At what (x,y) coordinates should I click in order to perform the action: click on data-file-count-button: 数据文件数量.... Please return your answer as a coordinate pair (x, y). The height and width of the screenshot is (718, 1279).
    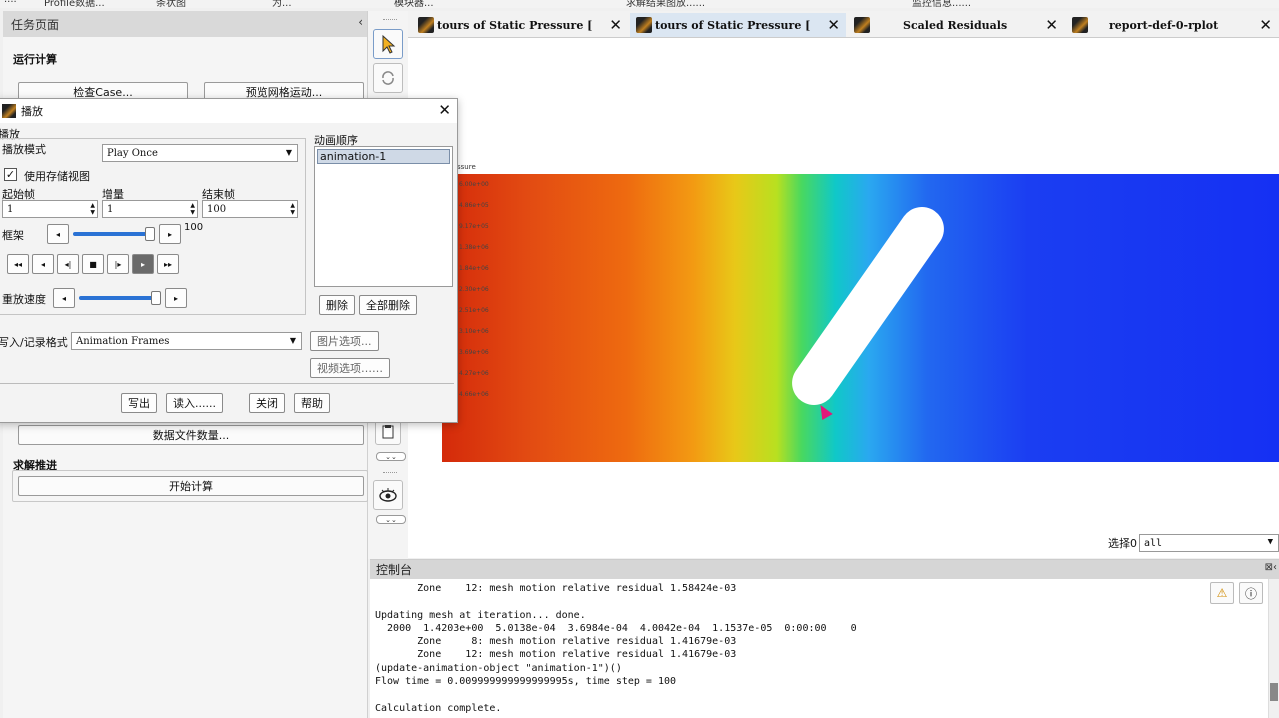
    Looking at the image, I should click on (191, 435).